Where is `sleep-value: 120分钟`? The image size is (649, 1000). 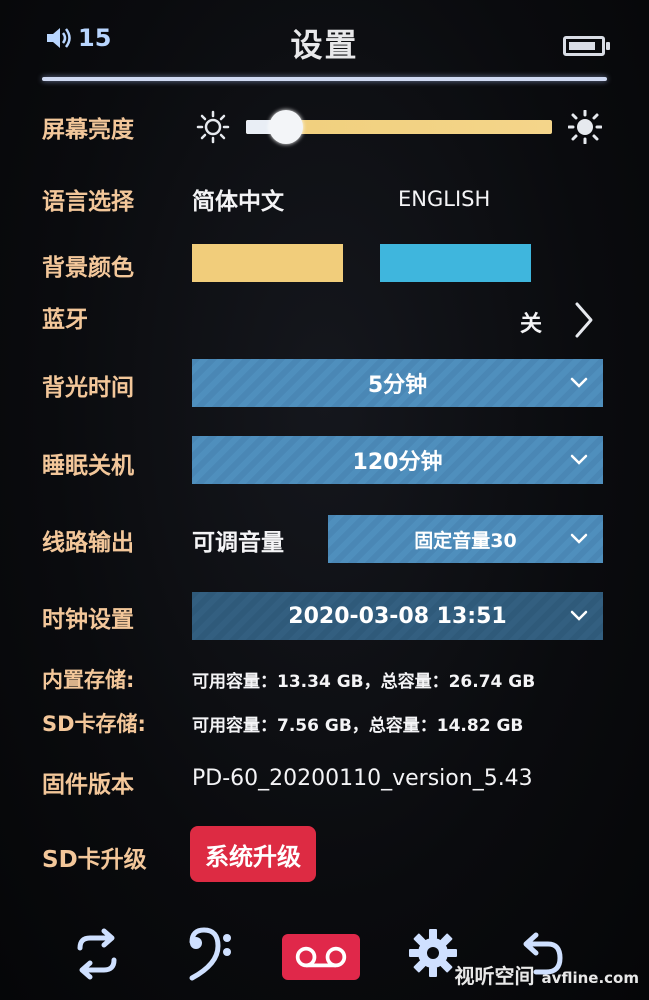 sleep-value: 120分钟 is located at coordinates (397, 462).